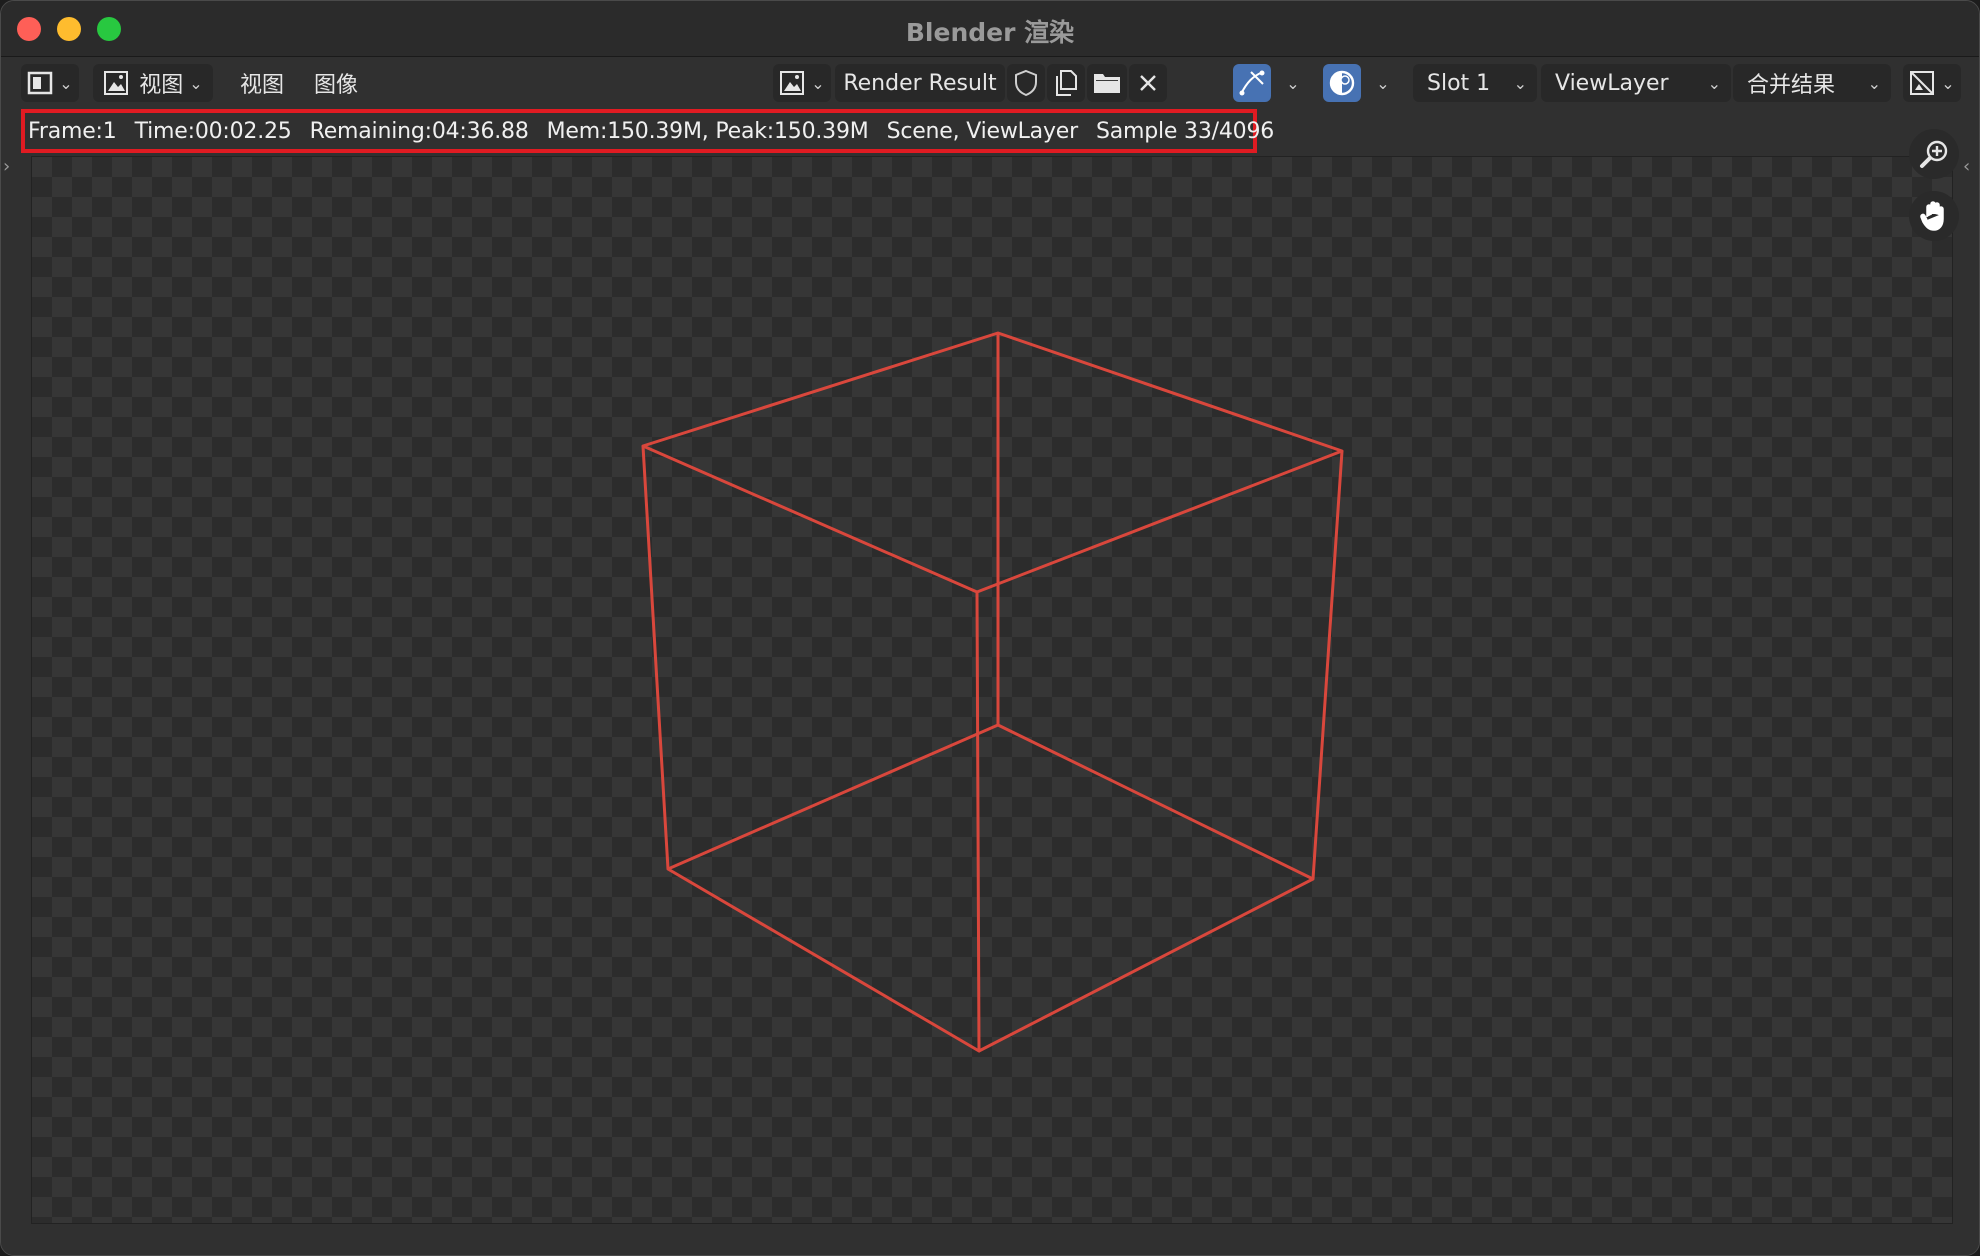 Image resolution: width=1980 pixels, height=1256 pixels. I want to click on zoom-in-icon, so click(1934, 154).